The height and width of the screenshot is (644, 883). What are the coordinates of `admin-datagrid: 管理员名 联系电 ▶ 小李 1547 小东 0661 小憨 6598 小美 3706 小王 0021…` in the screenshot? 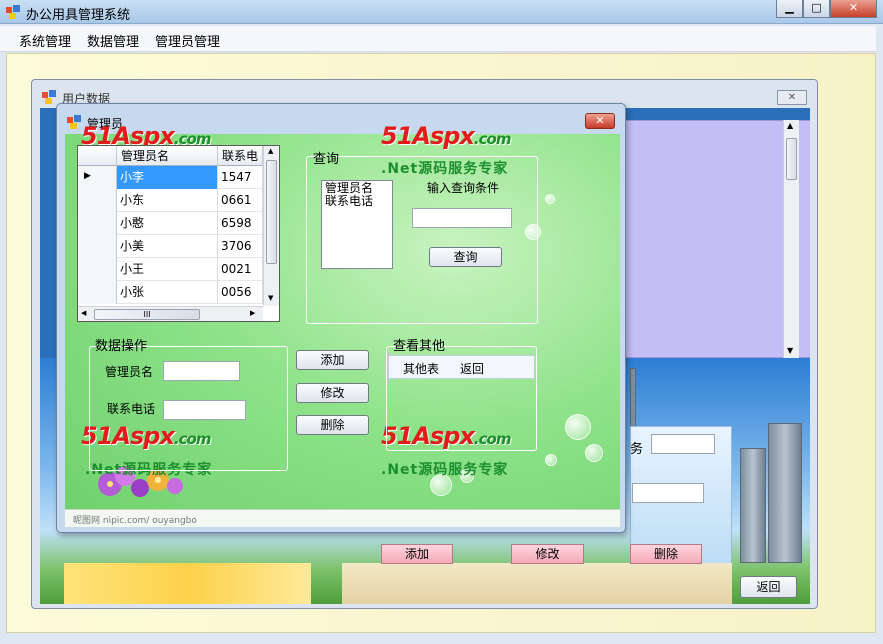 It's located at (178, 233).